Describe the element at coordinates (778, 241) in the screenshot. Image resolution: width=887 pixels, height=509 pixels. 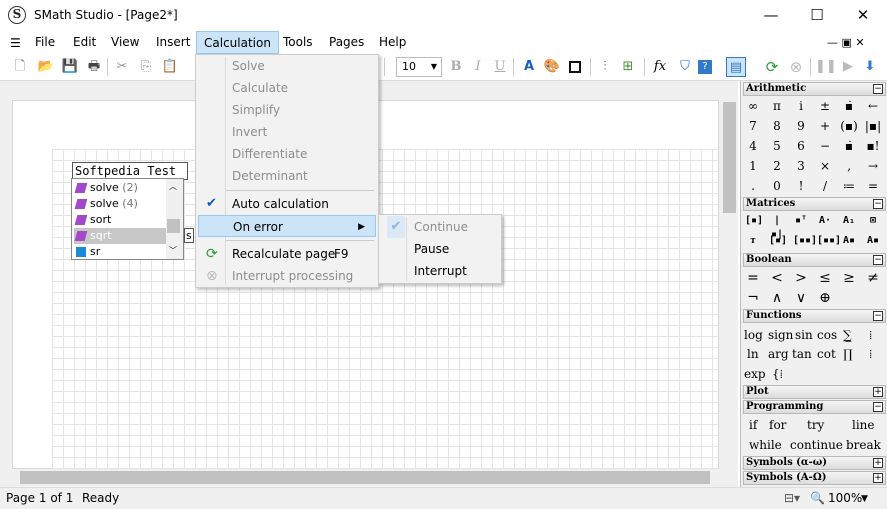
I see `range-icon: [▪]` at that location.